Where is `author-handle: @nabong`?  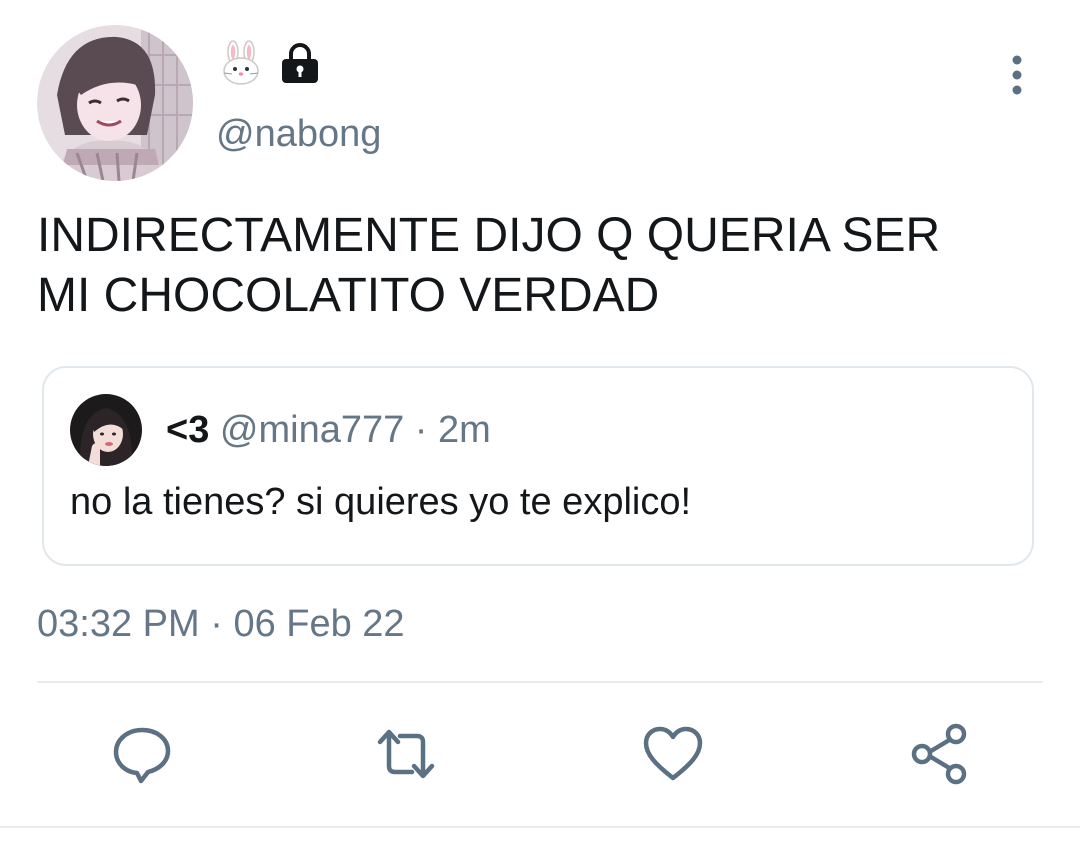 author-handle: @nabong is located at coordinates (298, 134).